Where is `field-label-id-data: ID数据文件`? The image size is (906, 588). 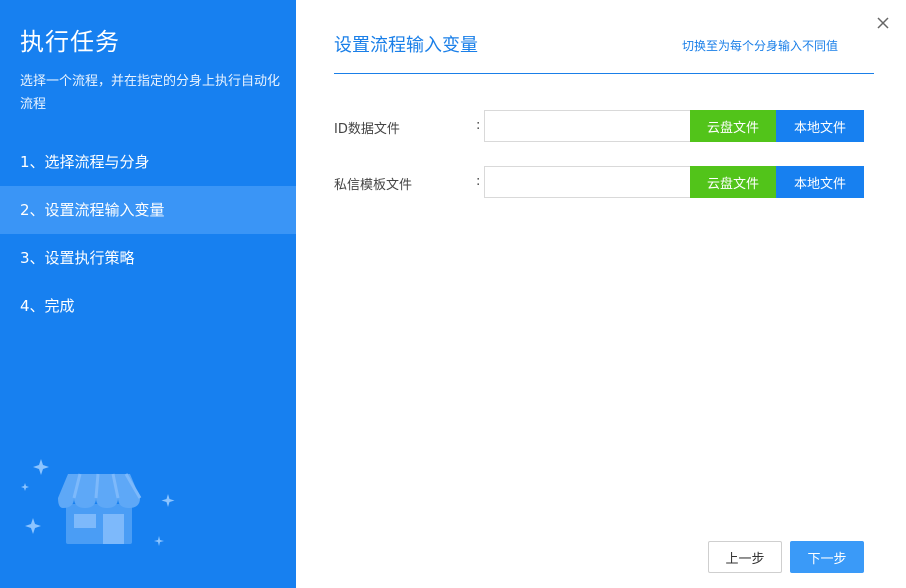 field-label-id-data: ID数据文件 is located at coordinates (367, 129).